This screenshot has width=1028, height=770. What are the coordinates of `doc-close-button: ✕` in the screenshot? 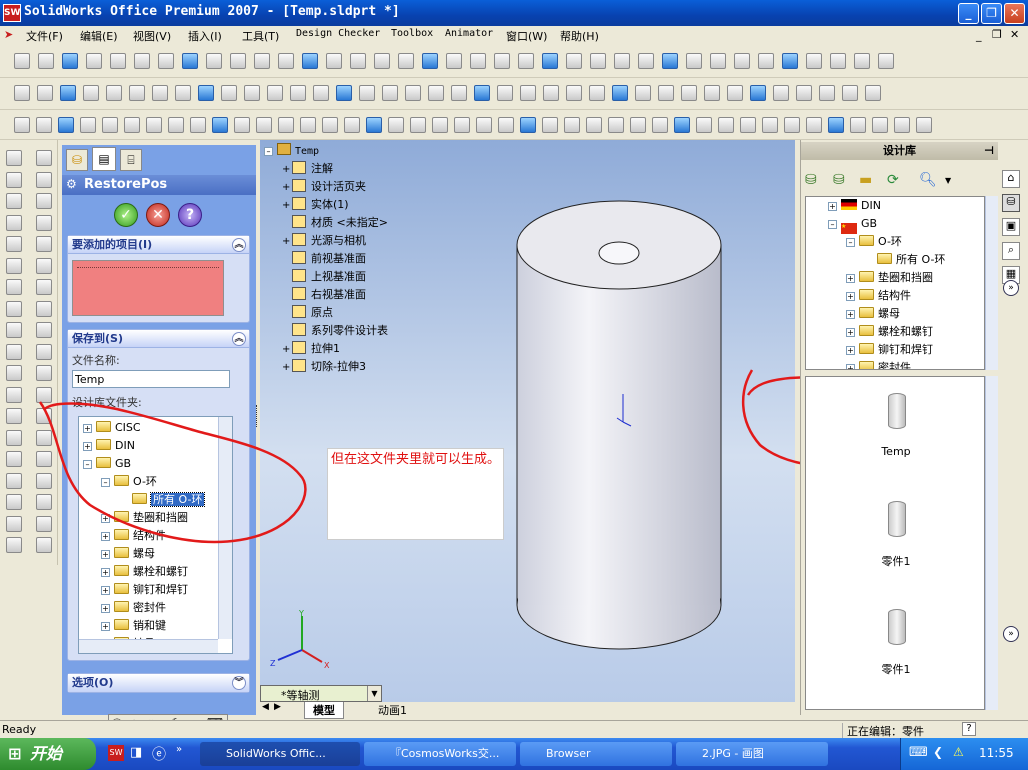 It's located at (1014, 34).